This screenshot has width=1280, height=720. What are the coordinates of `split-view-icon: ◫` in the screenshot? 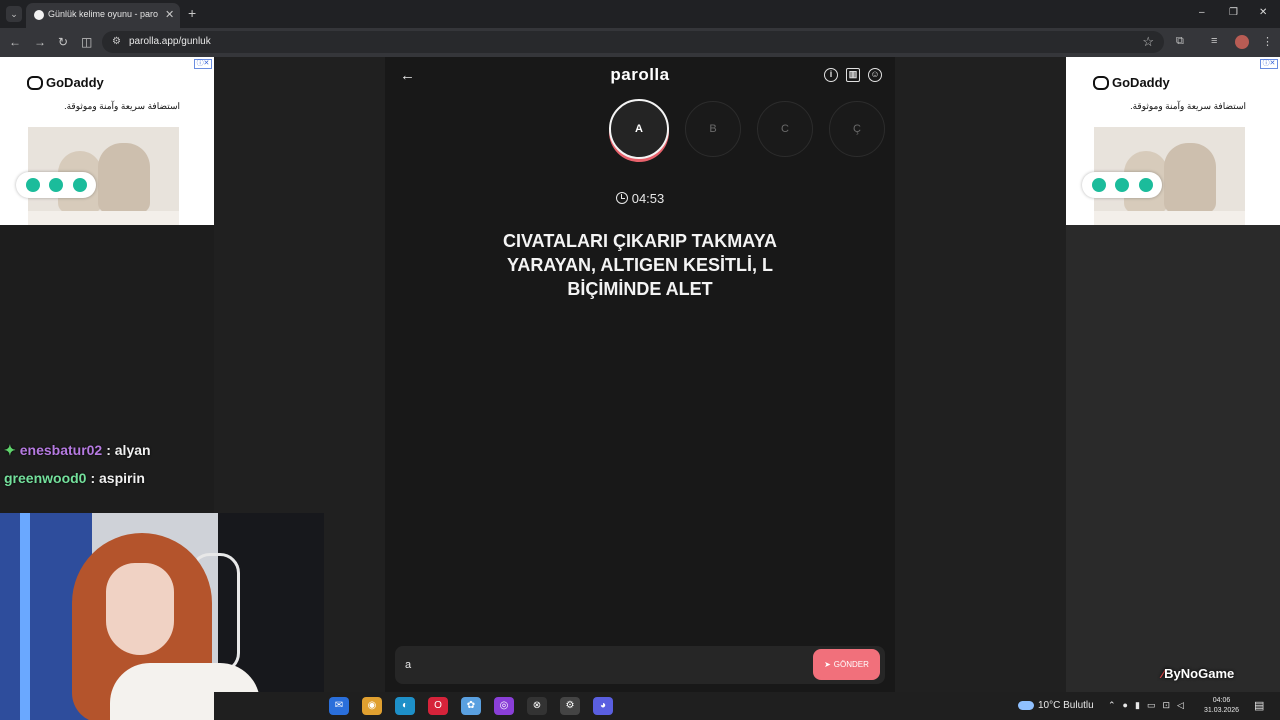 It's located at (86, 42).